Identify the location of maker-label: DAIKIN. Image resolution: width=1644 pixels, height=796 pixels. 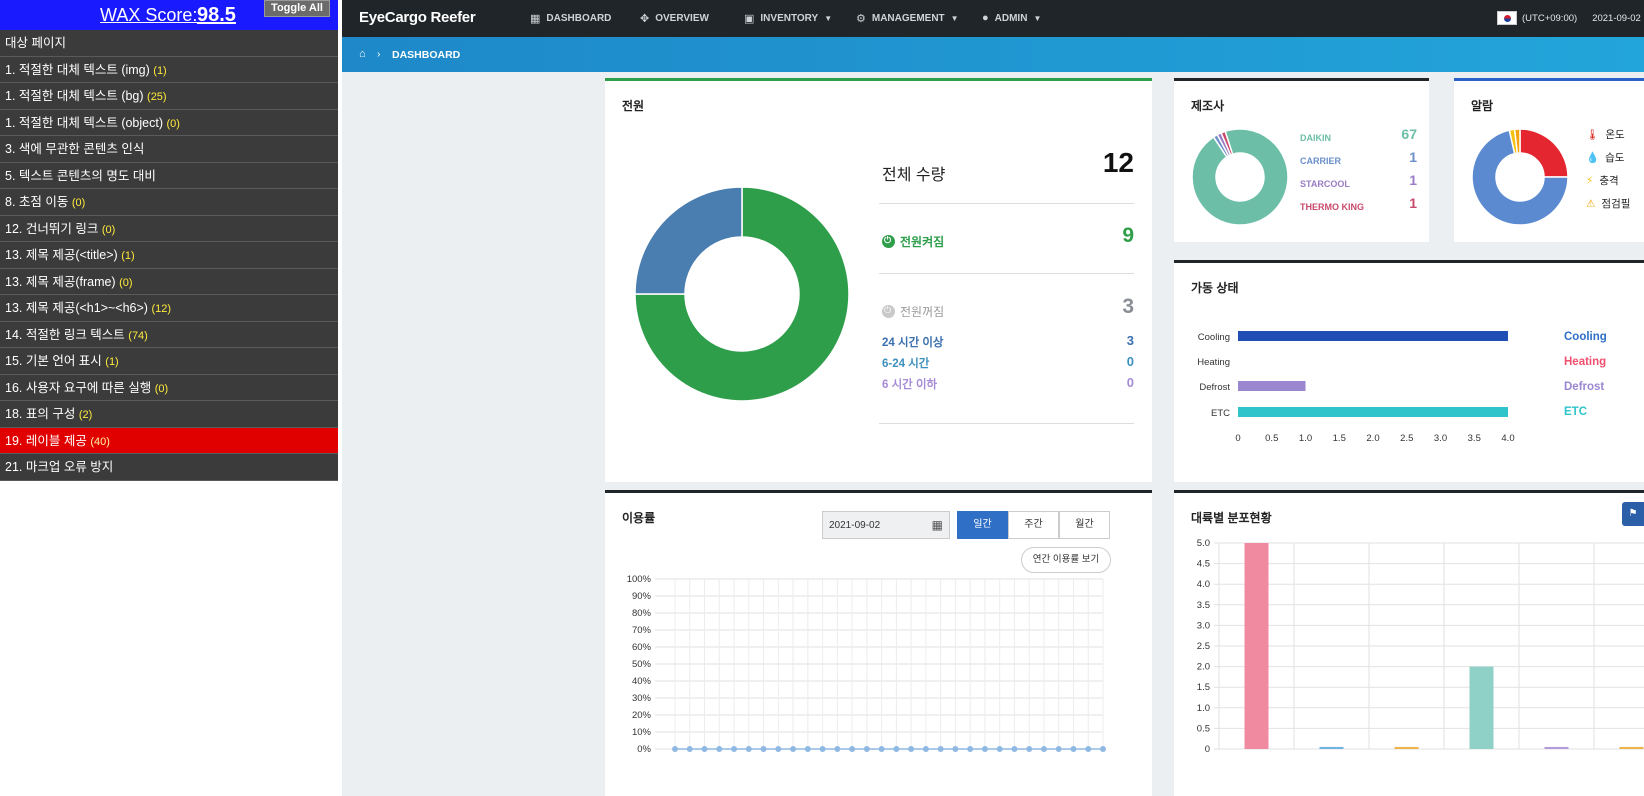
(1315, 138).